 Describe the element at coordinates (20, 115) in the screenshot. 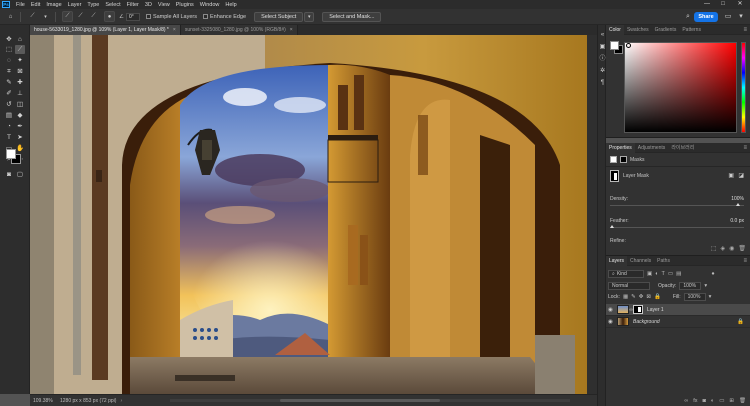

I see `blur-tool-icon: ◆` at that location.